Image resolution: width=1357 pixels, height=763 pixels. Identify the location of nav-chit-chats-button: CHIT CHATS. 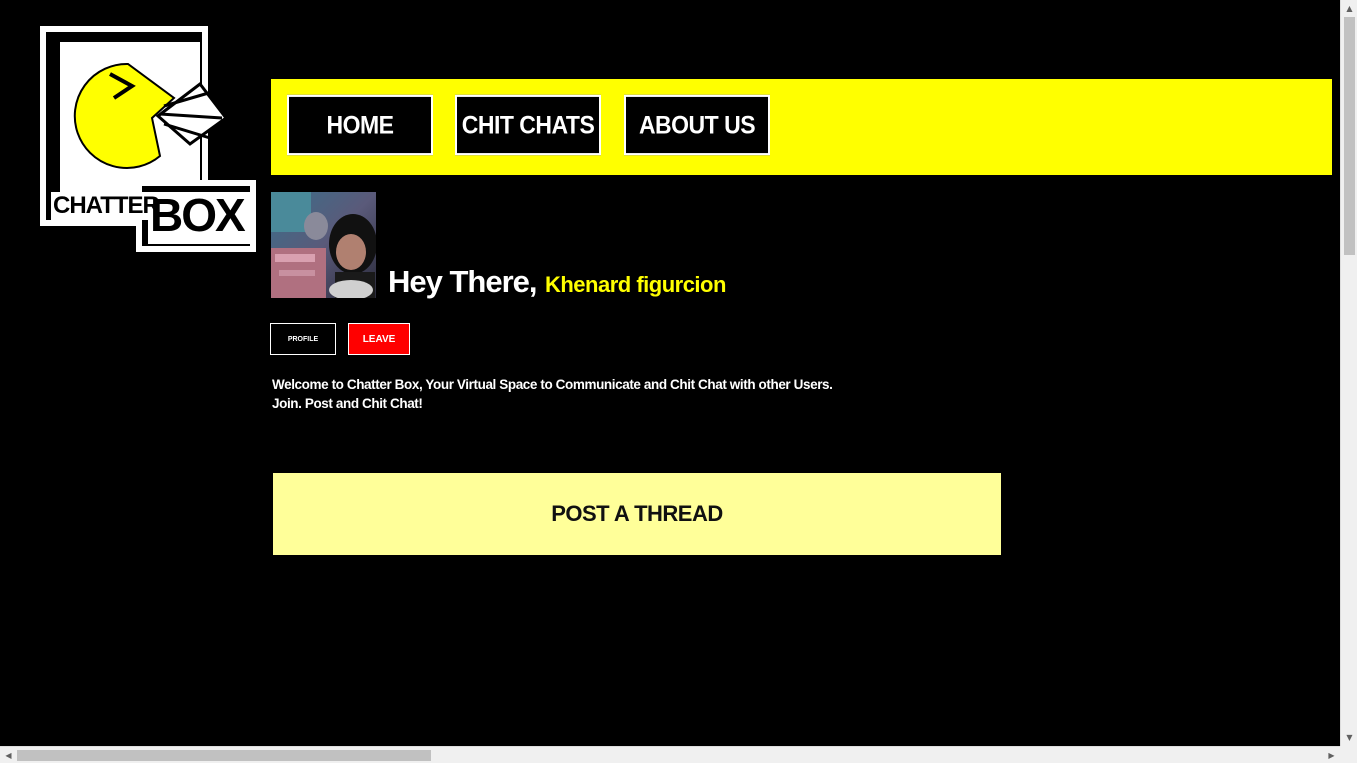
(528, 125).